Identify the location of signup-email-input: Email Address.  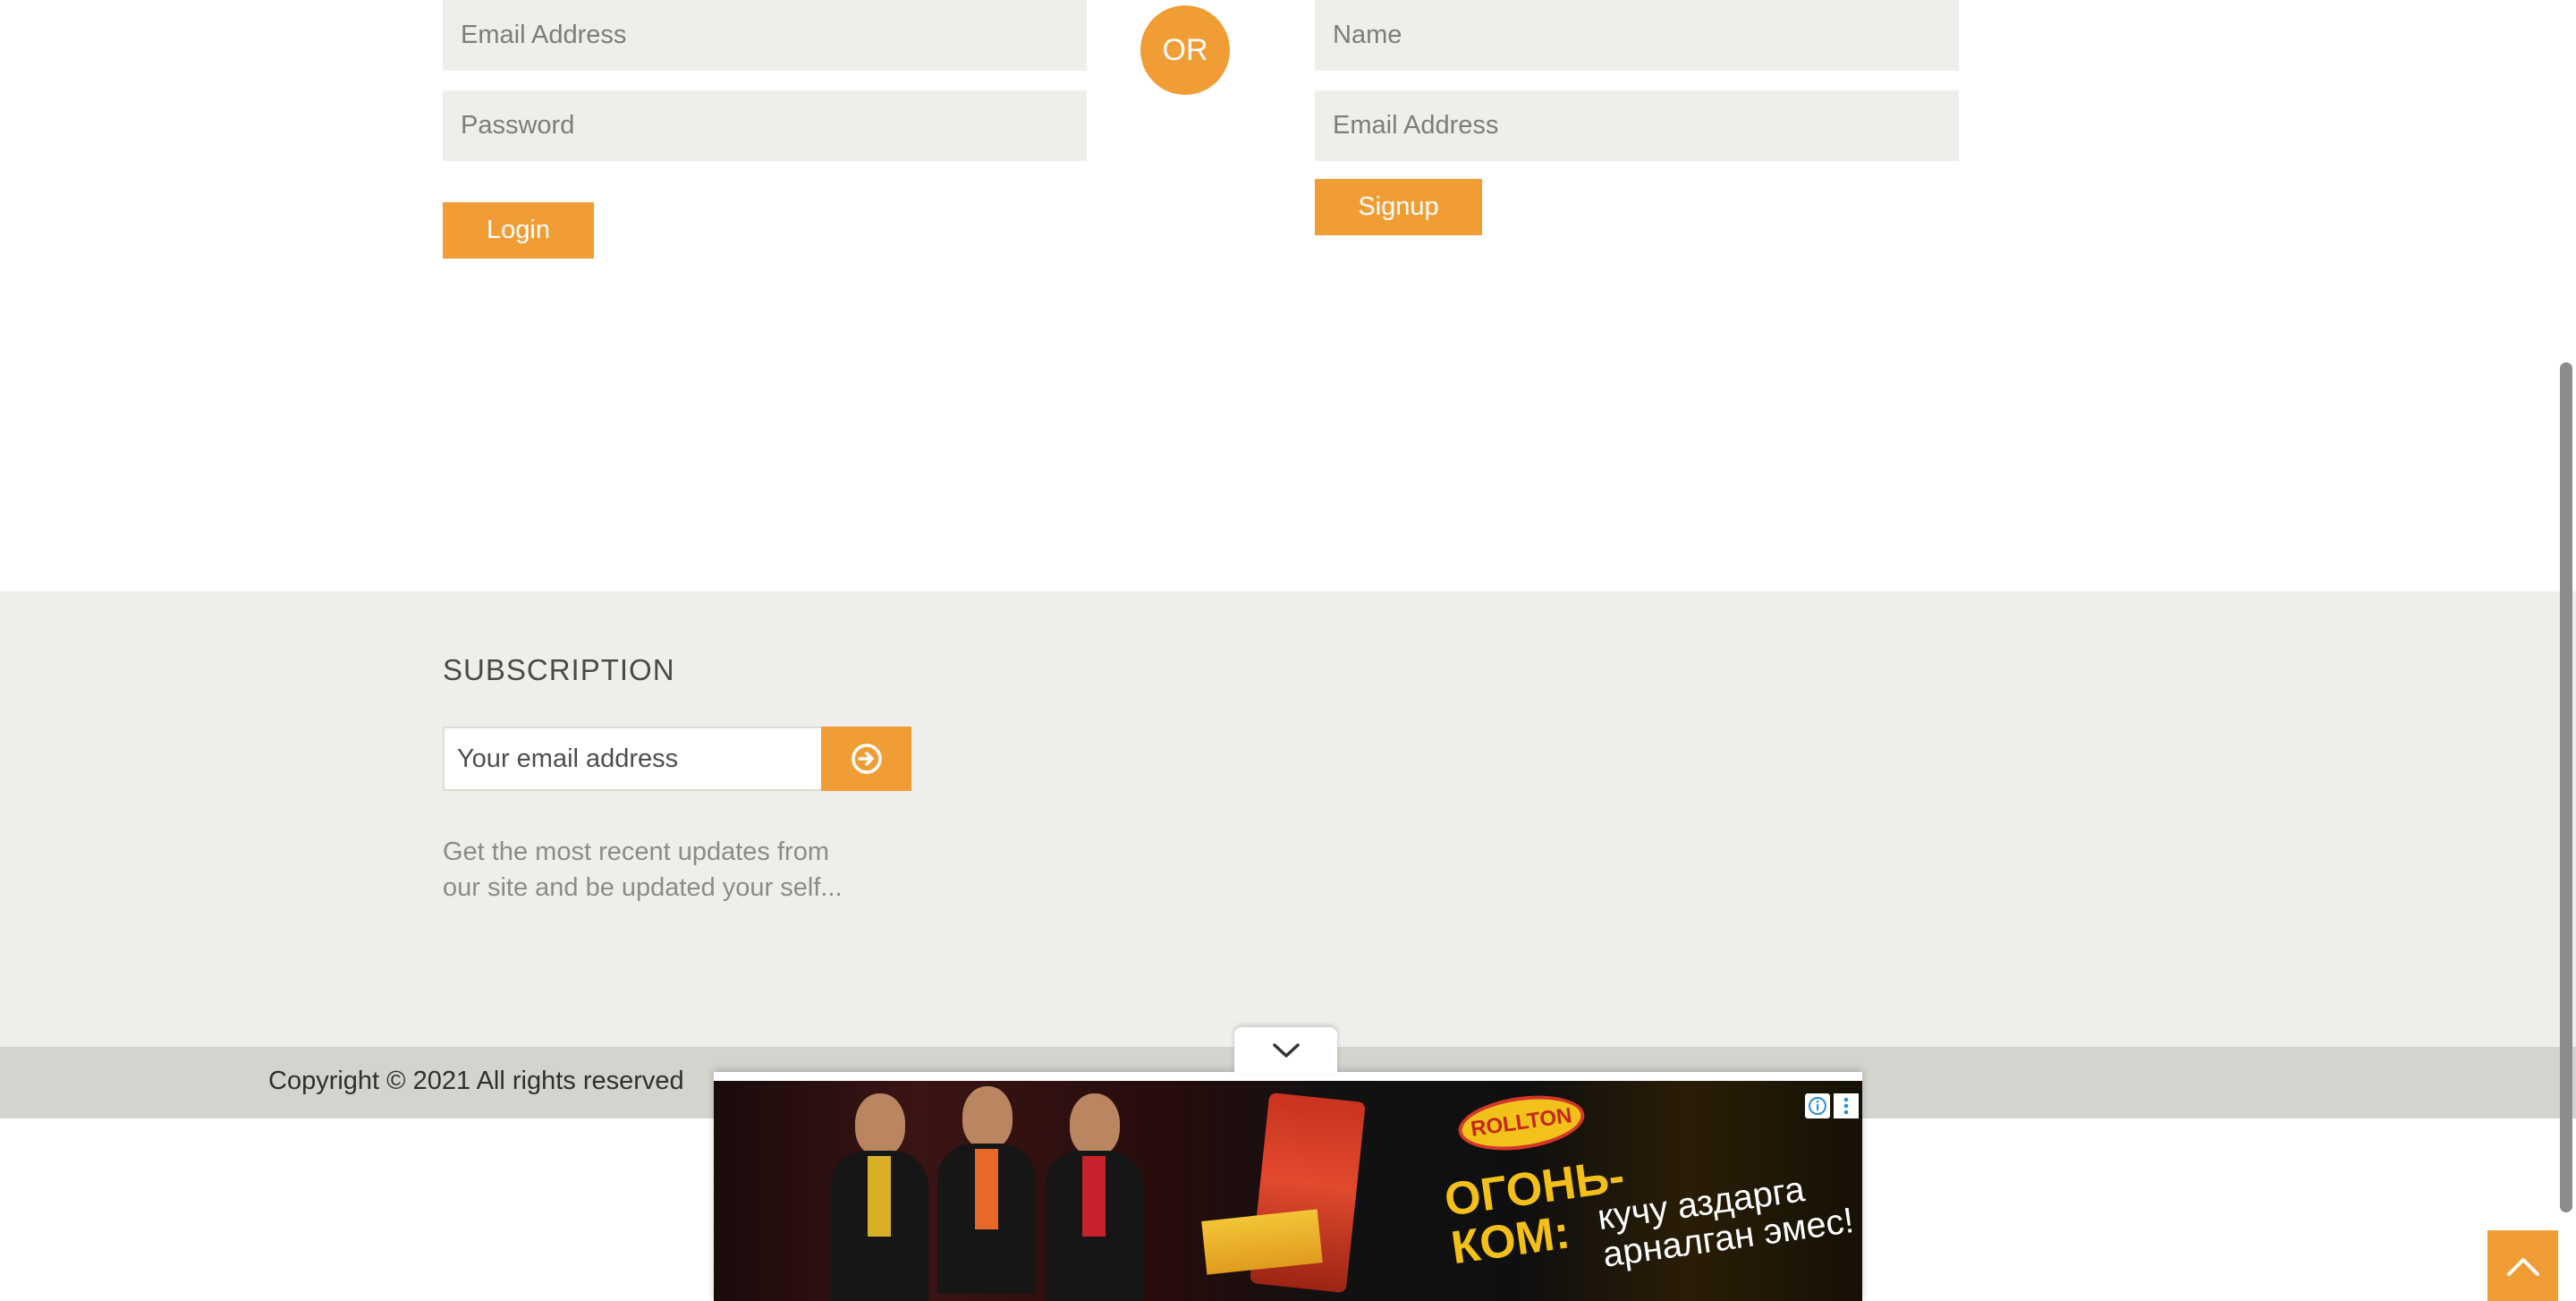
(1637, 125).